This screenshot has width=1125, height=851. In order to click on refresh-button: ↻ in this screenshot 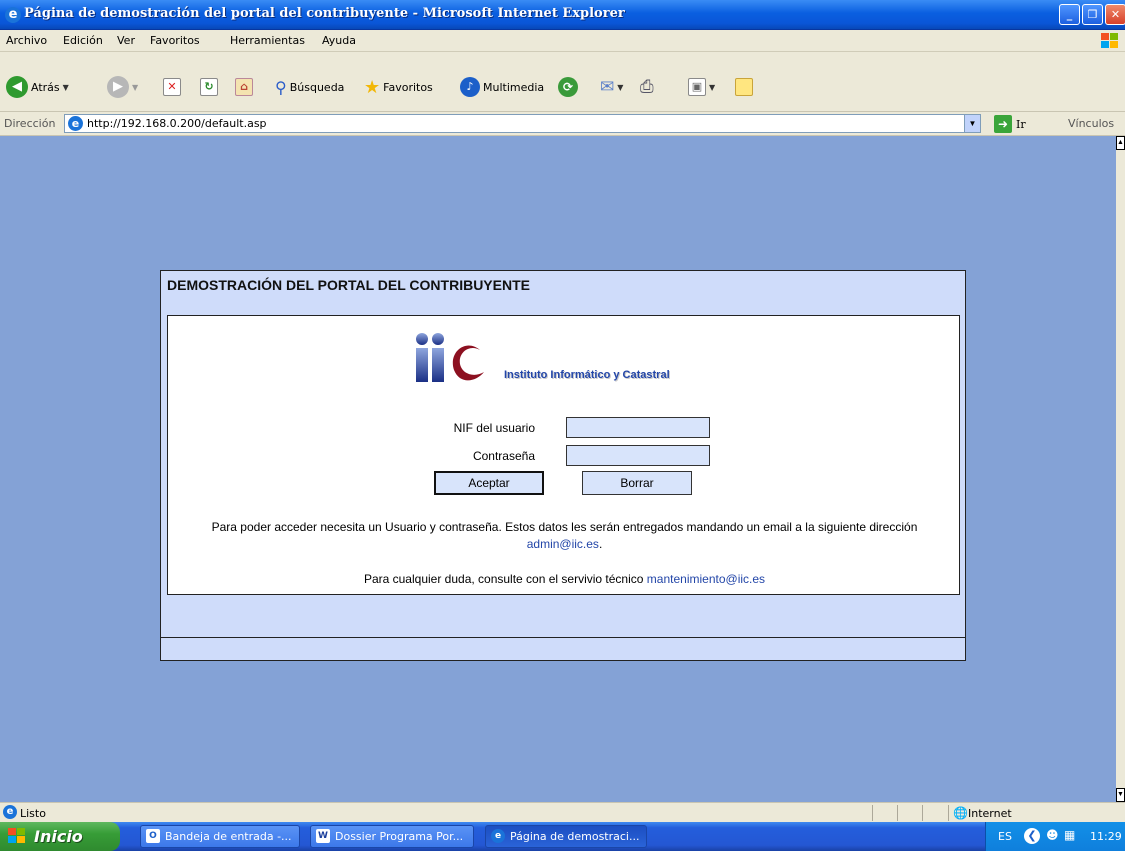, I will do `click(209, 87)`.